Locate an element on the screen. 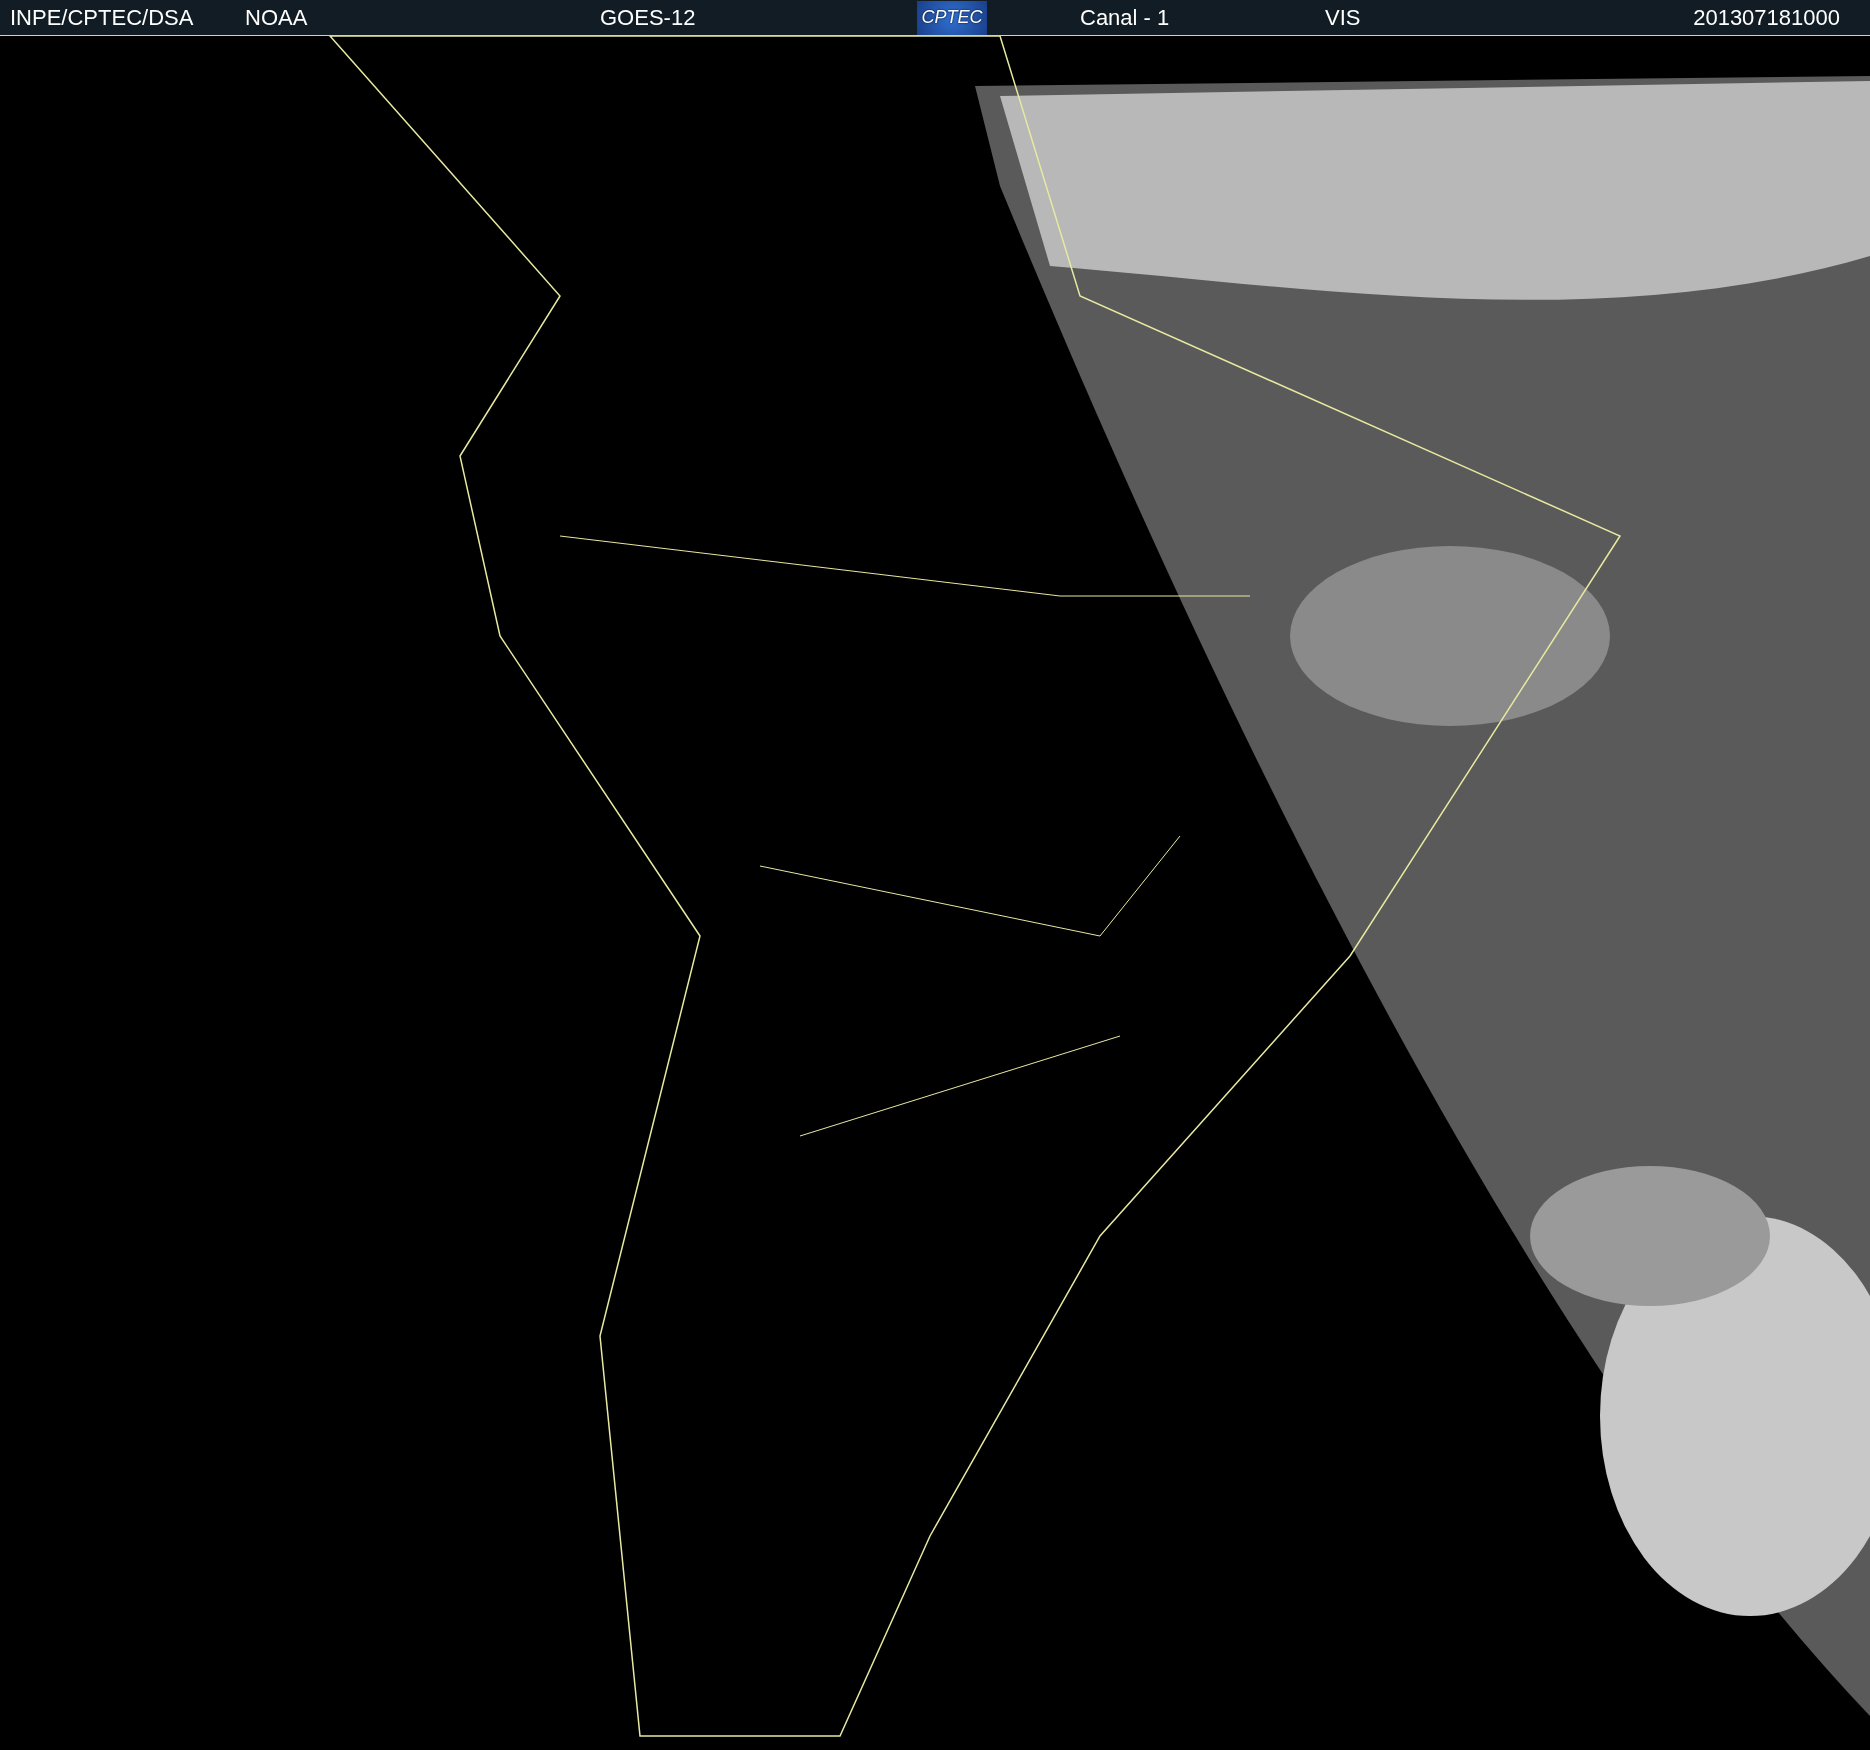 The height and width of the screenshot is (1750, 1870). agency-label: NOAA is located at coordinates (277, 18).